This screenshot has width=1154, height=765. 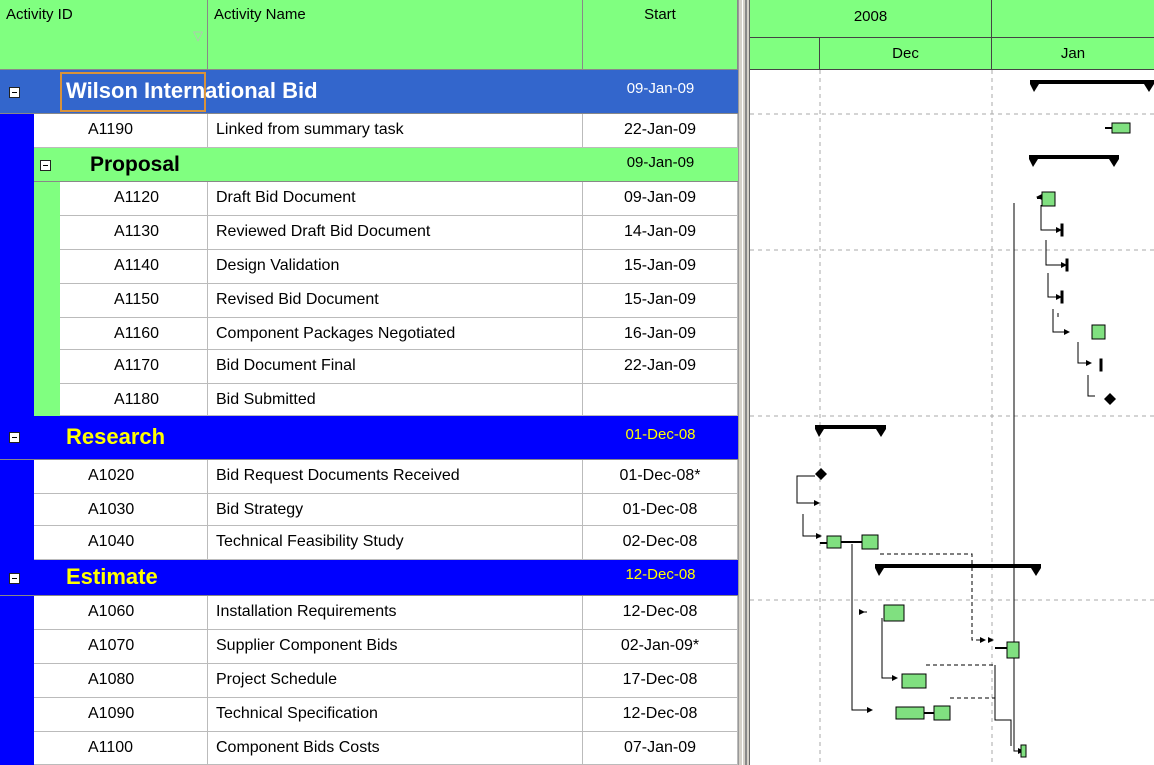 I want to click on activity-id-cell: A1020, so click(x=121, y=477).